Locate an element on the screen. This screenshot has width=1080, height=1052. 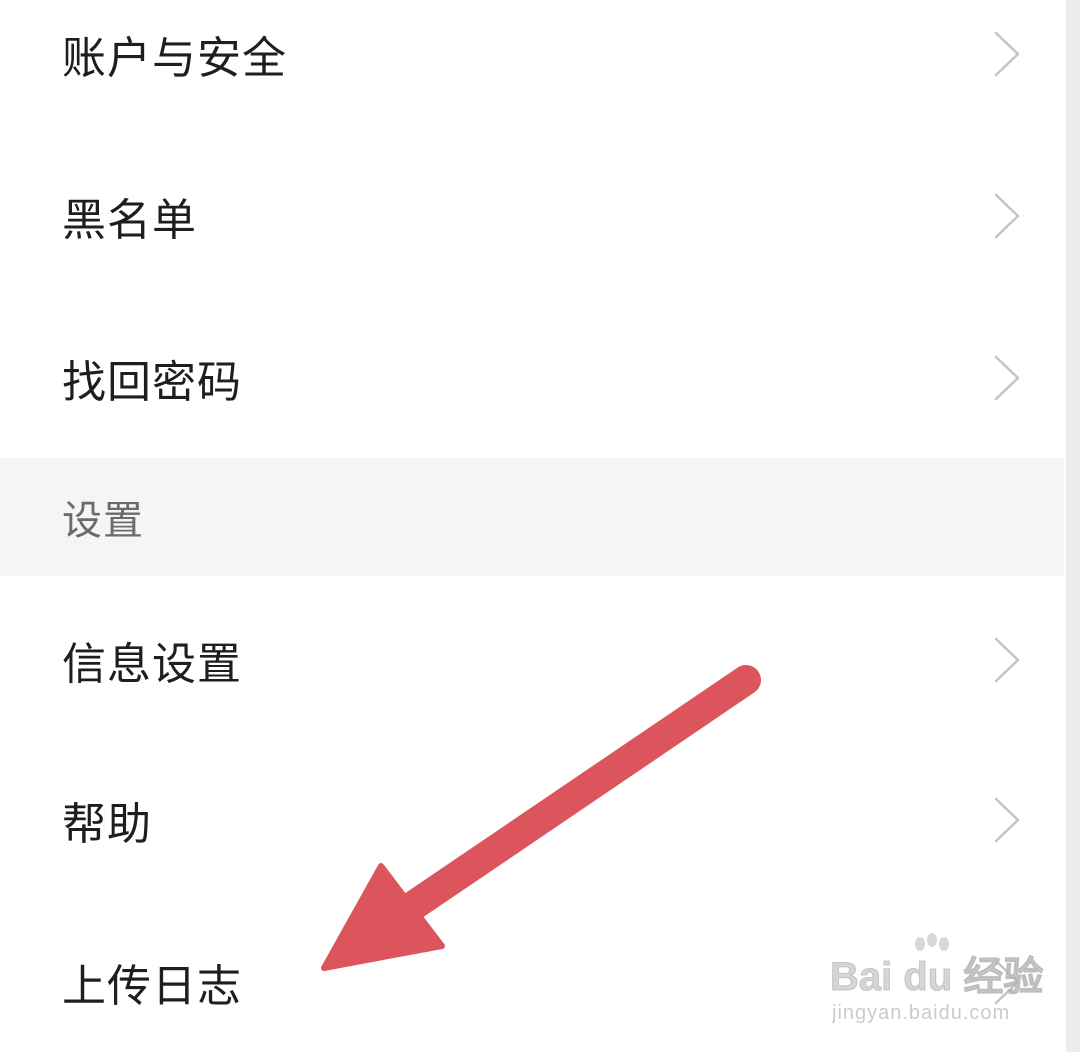
section-header-settings: 设置 is located at coordinates (532, 517).